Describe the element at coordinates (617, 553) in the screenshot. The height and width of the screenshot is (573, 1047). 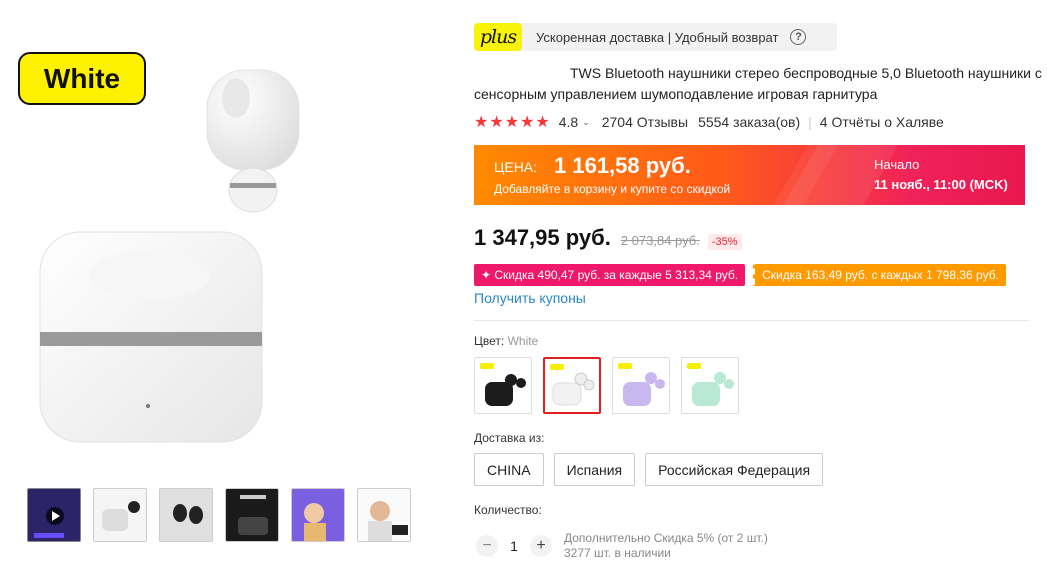
I see `stock-text: 3277 шт. в наличии` at that location.